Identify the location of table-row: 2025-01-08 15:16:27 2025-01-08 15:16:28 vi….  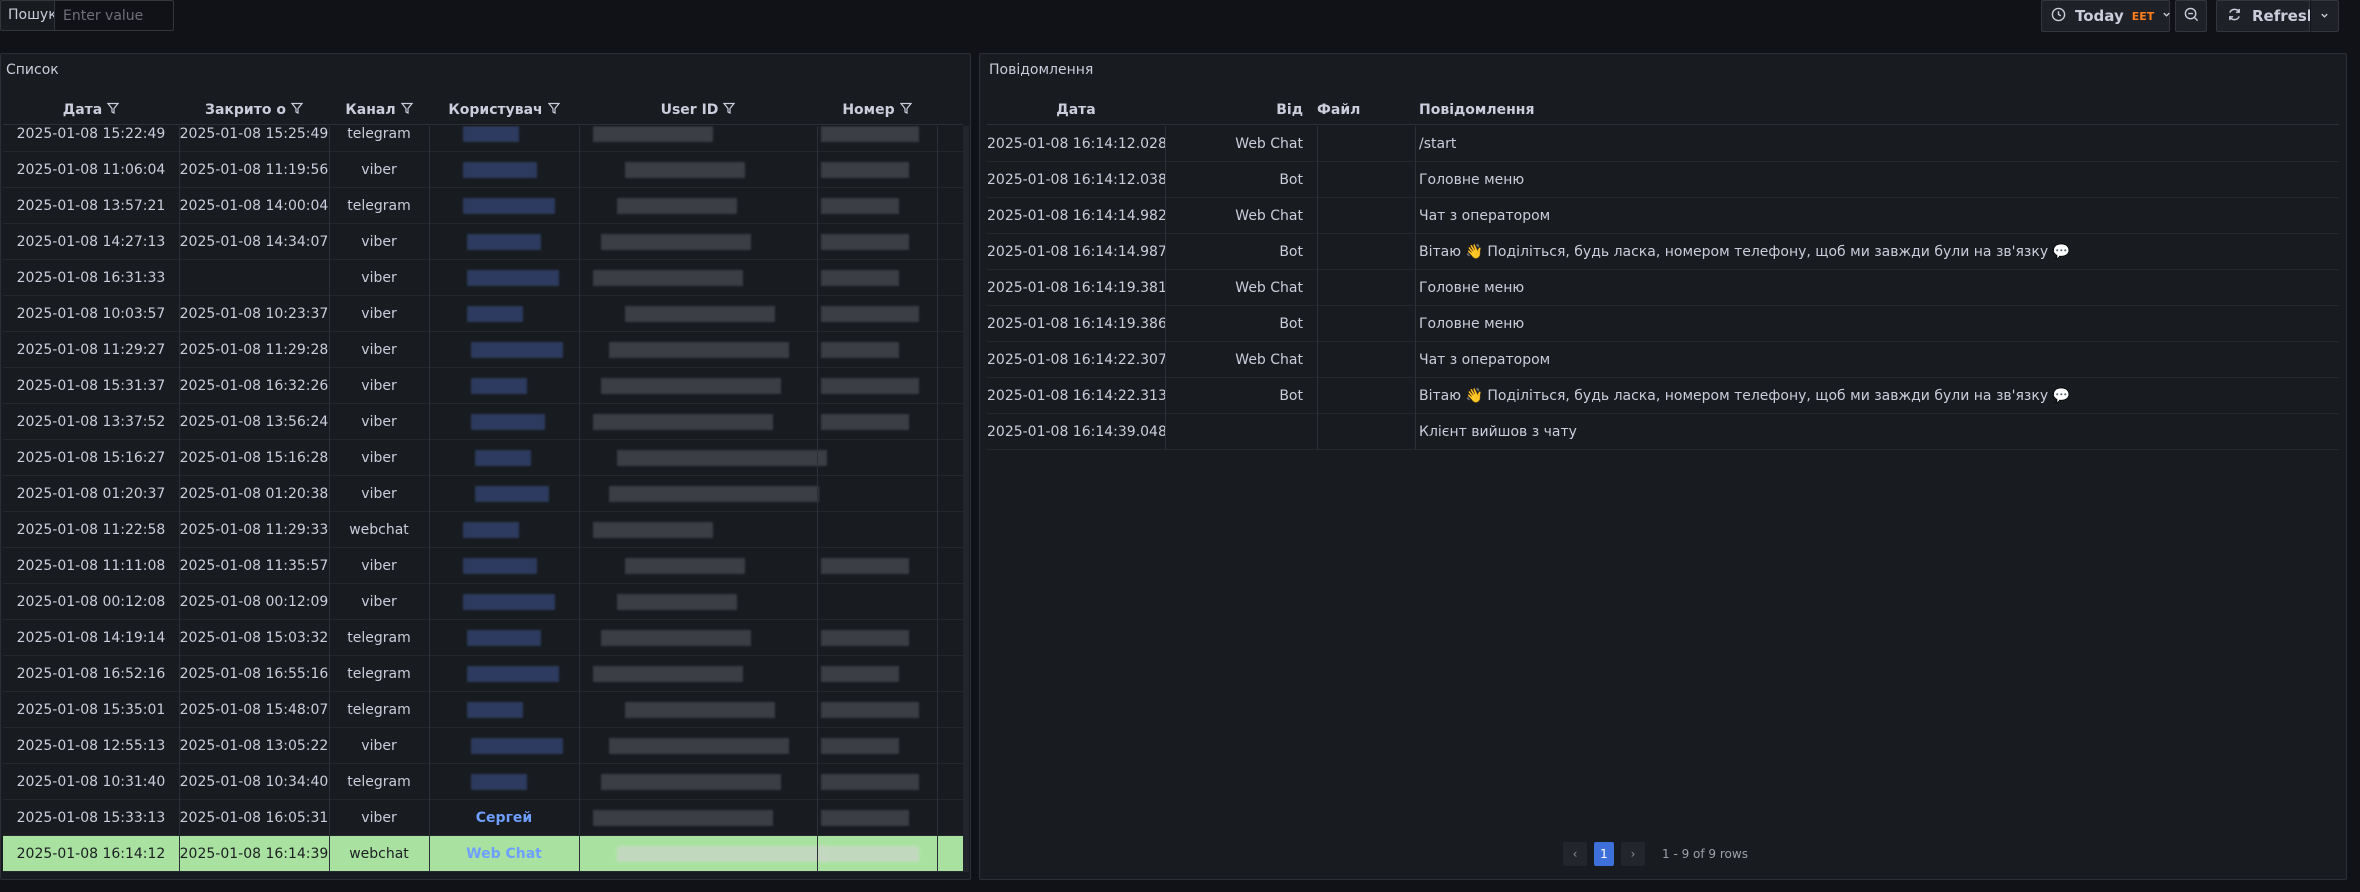
(483, 458).